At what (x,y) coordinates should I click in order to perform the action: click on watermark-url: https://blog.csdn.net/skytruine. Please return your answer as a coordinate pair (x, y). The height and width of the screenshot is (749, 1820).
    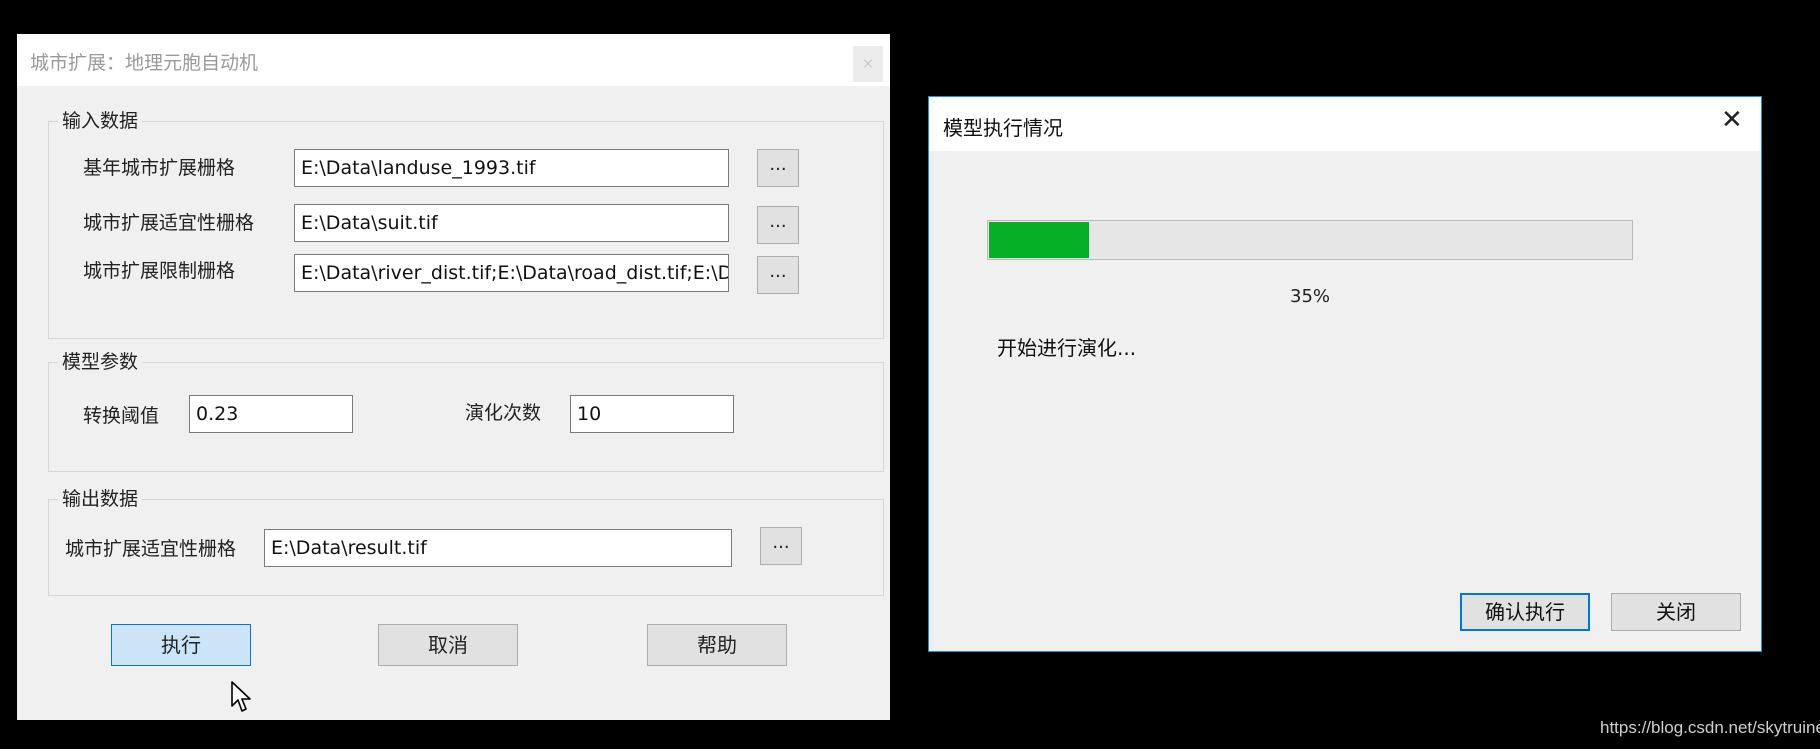
    Looking at the image, I should click on (1710, 727).